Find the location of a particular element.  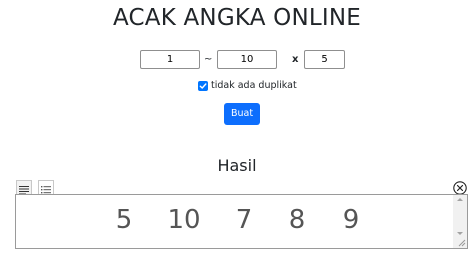

result-number: 5 is located at coordinates (124, 220).